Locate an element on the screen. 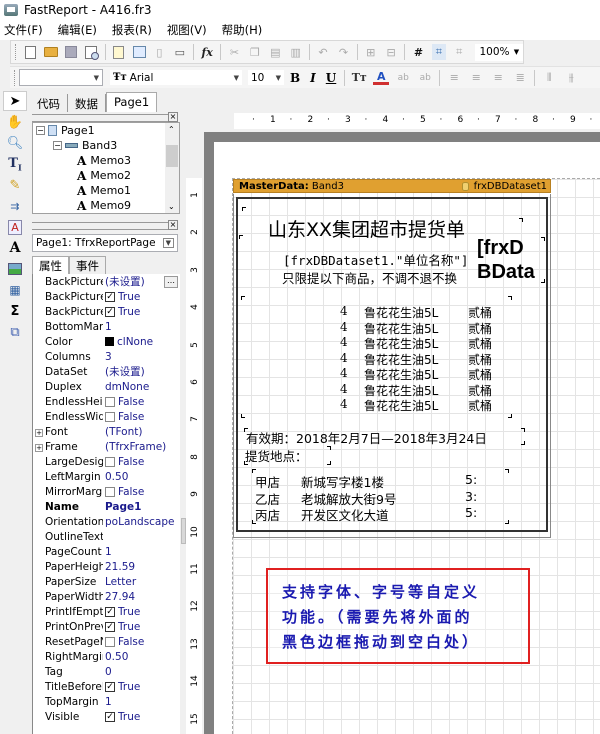  align-center-button: ≡ is located at coordinates (476, 78).